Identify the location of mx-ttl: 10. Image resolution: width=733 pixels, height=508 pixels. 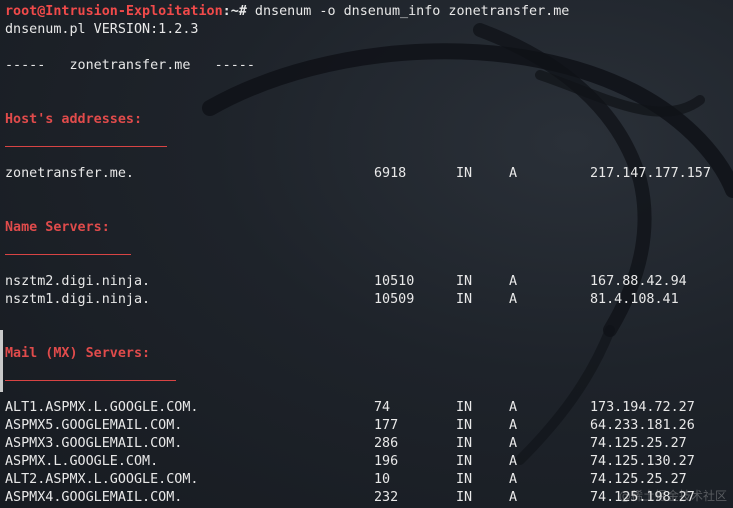
(382, 479).